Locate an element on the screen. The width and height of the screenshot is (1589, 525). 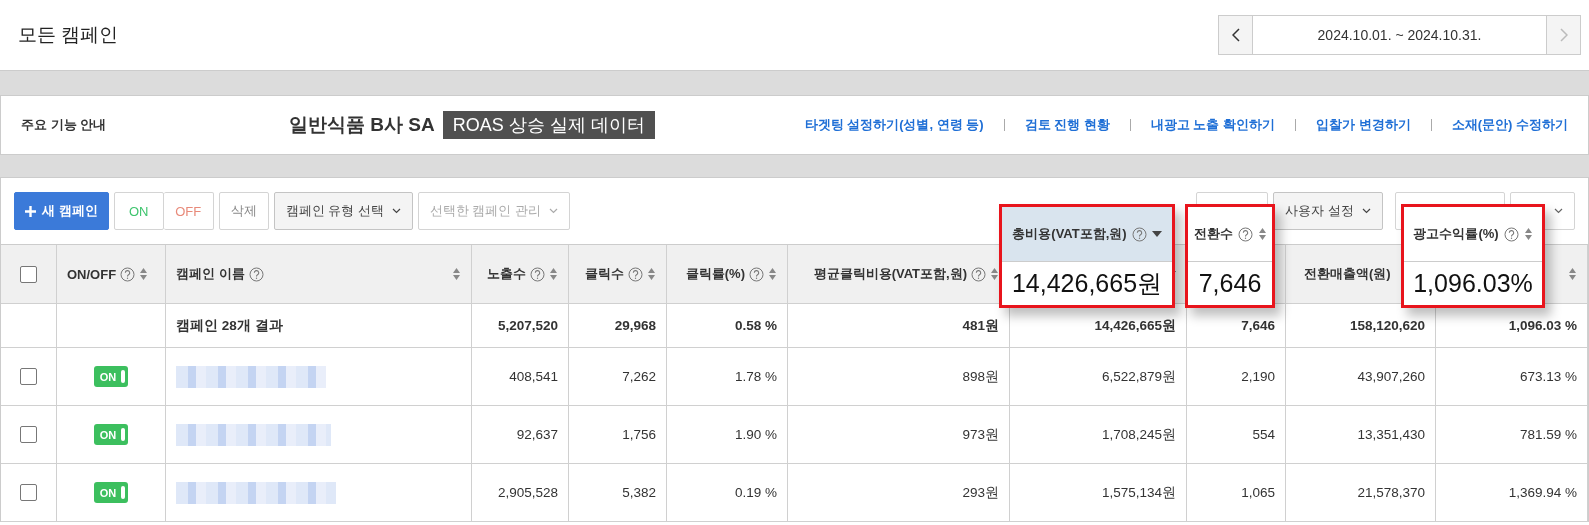
custom-settings-select: 사용자 설정 is located at coordinates (1328, 211).